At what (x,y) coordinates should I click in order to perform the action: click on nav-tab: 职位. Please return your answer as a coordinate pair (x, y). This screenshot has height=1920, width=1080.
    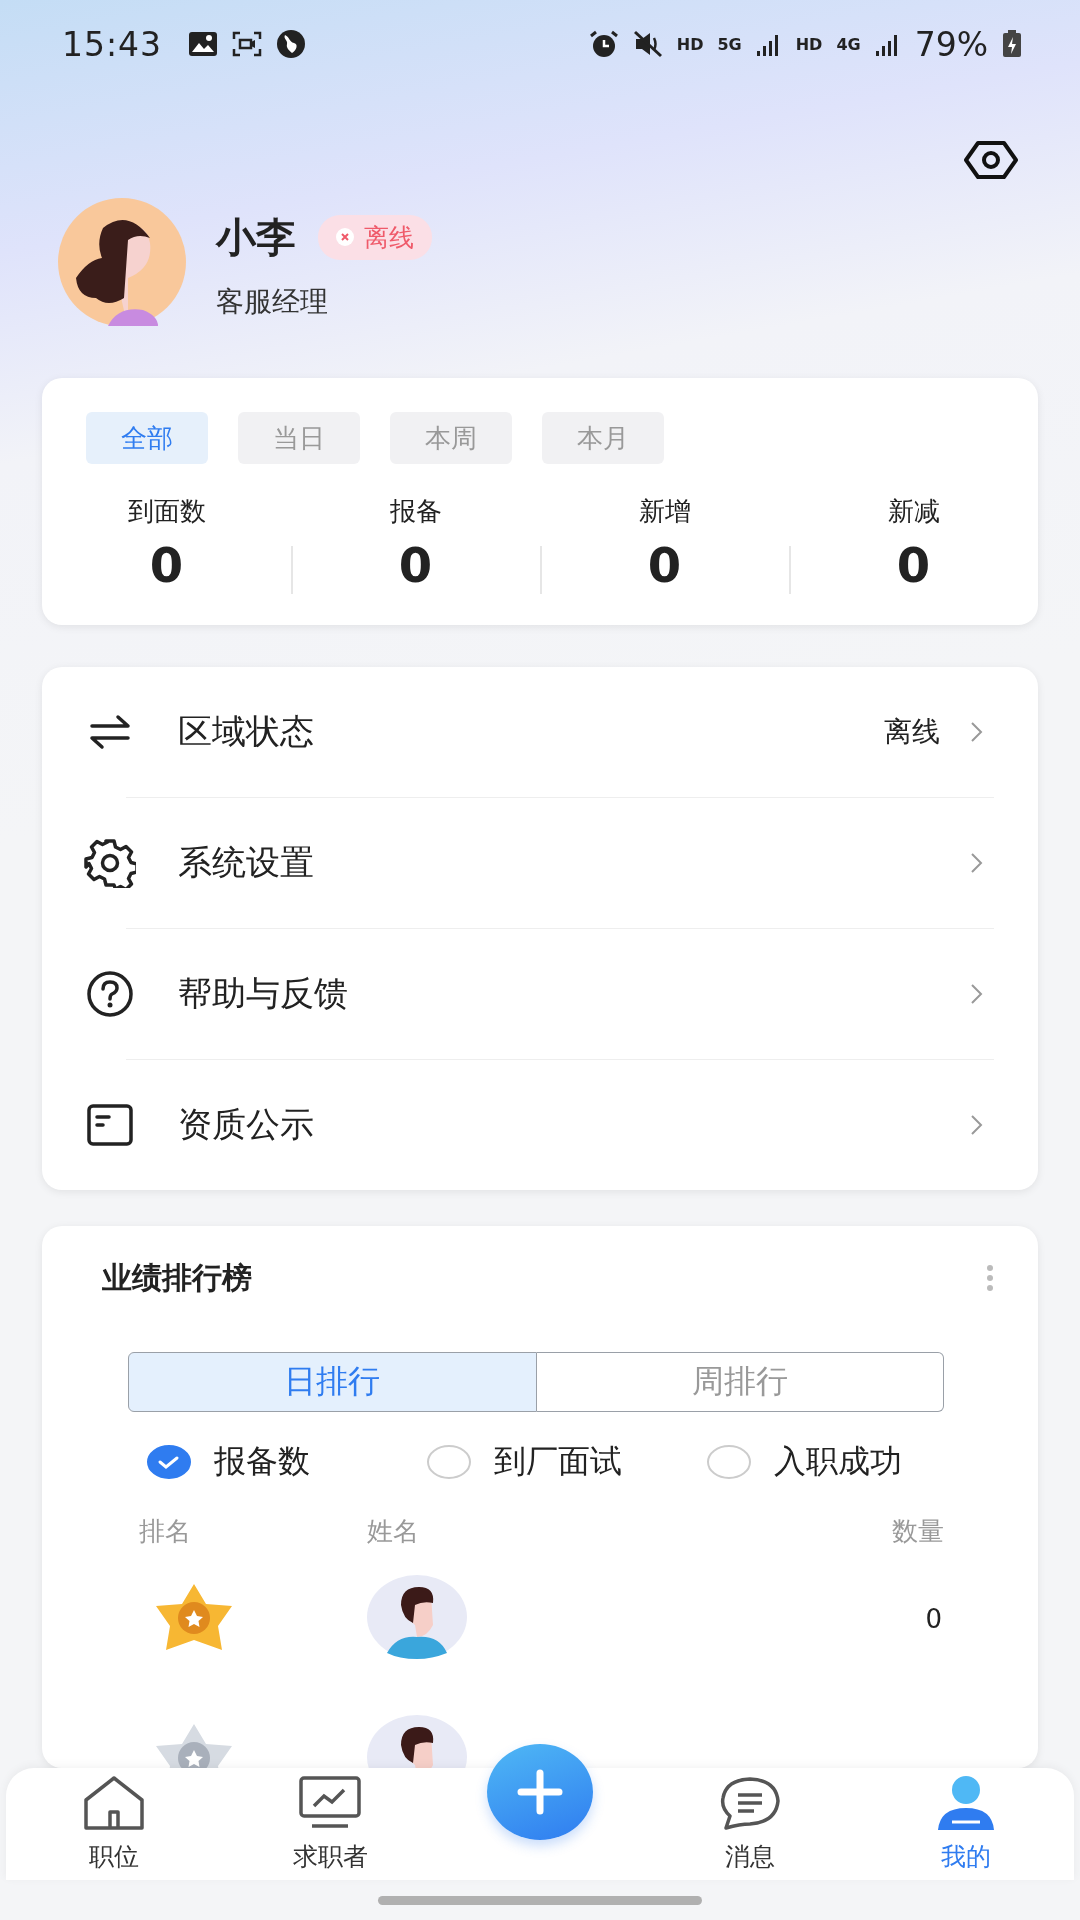
    Looking at the image, I should click on (114, 1821).